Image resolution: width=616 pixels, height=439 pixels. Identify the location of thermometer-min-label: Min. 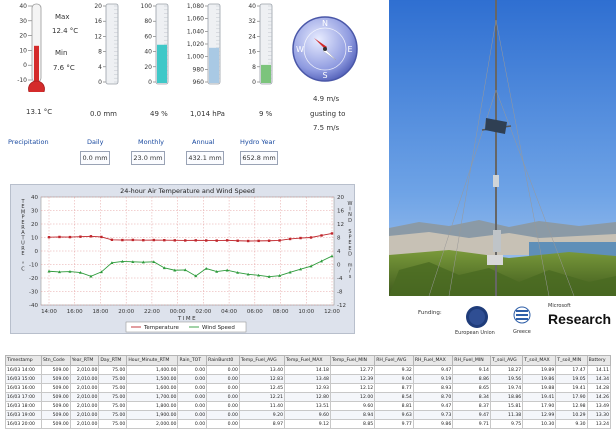
(61, 53).